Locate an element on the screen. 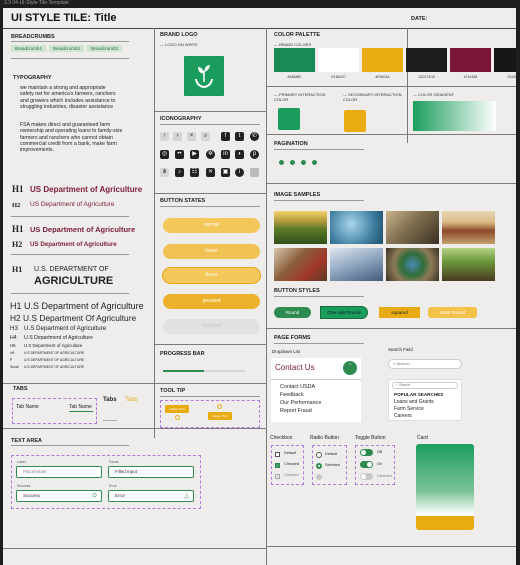 The height and width of the screenshot is (565, 520). scale-h1: U.S Department of Agriculture is located at coordinates (84, 306).